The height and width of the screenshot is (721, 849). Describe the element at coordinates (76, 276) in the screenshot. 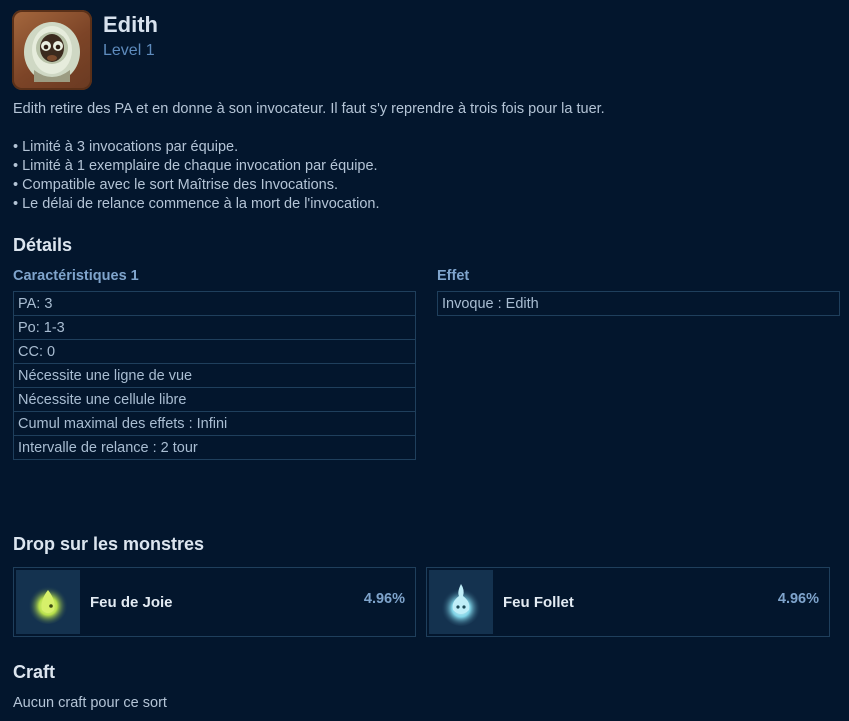

I see `characteristics-heading: Caractéristiques 1` at that location.